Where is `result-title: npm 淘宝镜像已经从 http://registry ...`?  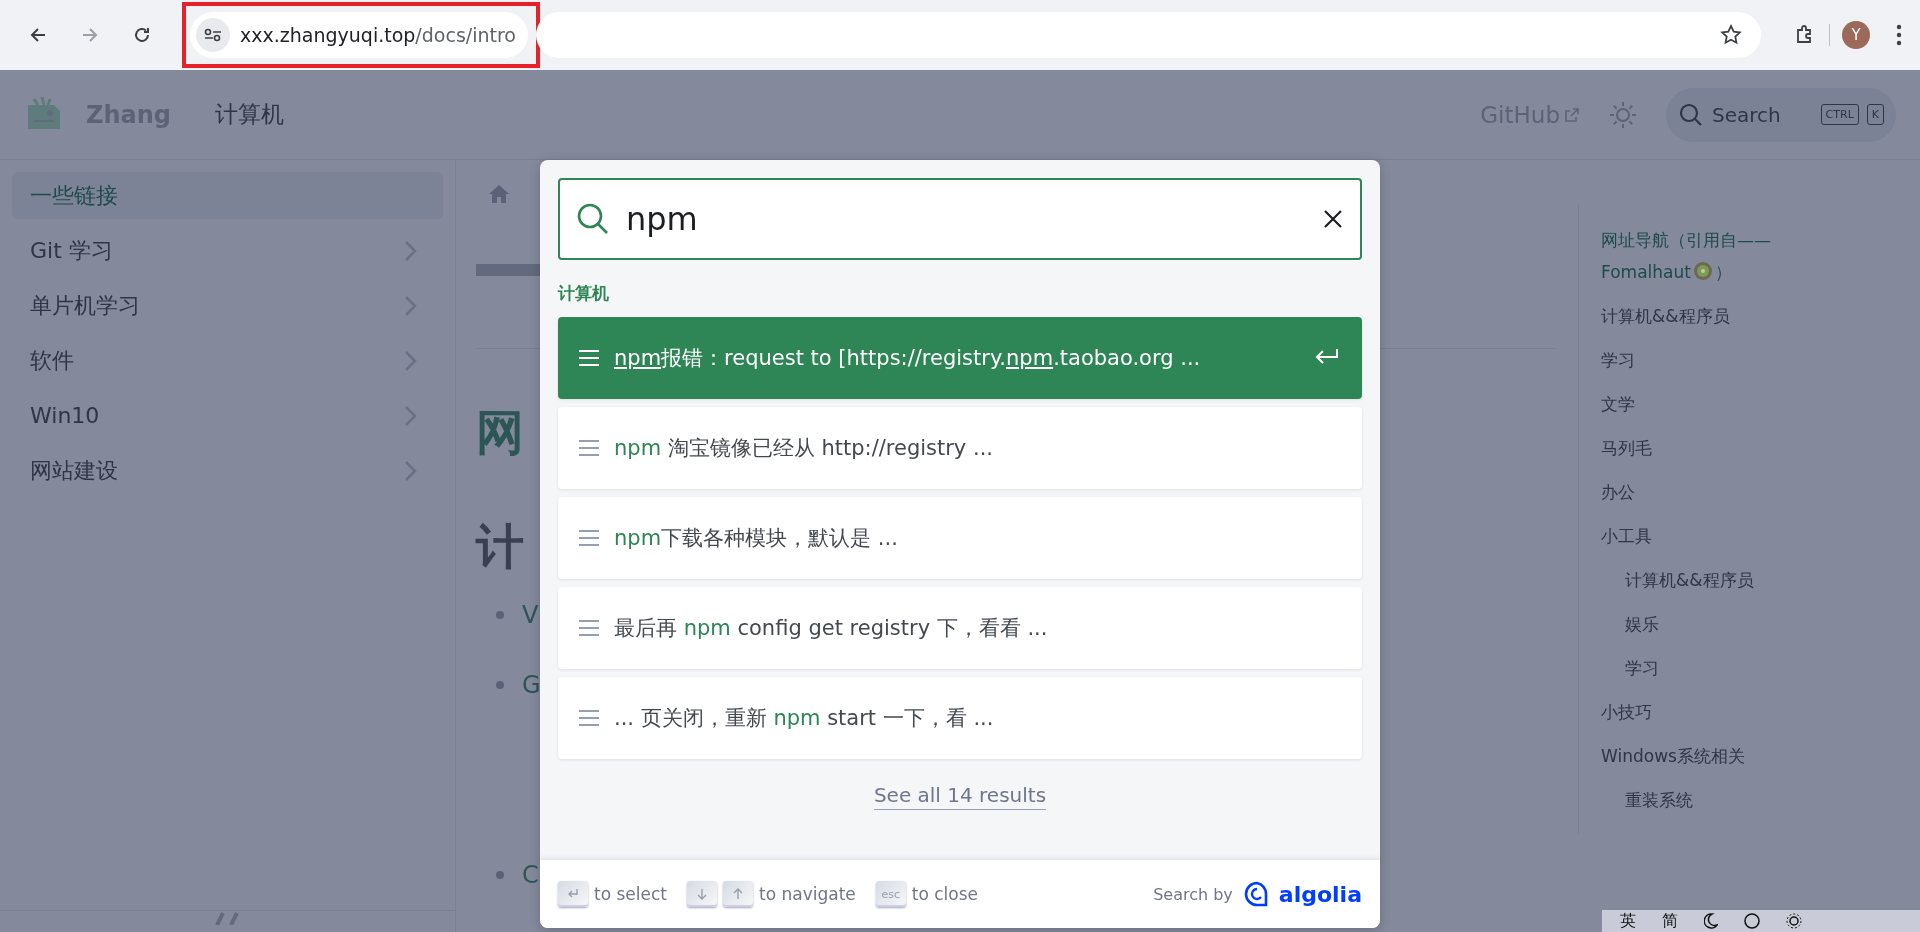
result-title: npm 淘宝镜像已经从 http://registry ... is located at coordinates (804, 448).